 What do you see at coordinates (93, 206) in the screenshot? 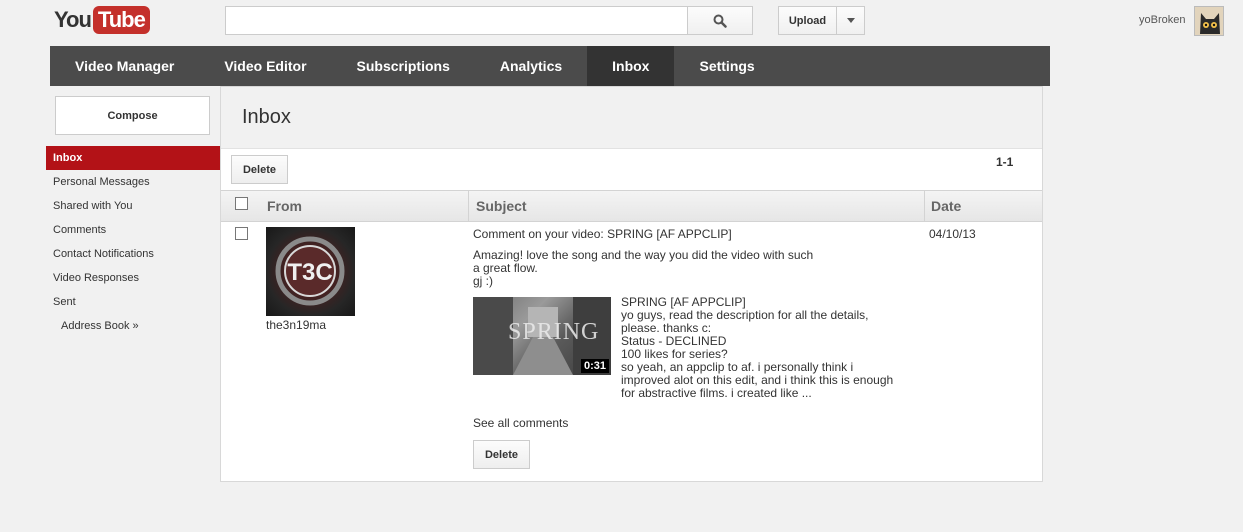
I see `sidebar-item-shared-with-you: Shared with You` at bounding box center [93, 206].